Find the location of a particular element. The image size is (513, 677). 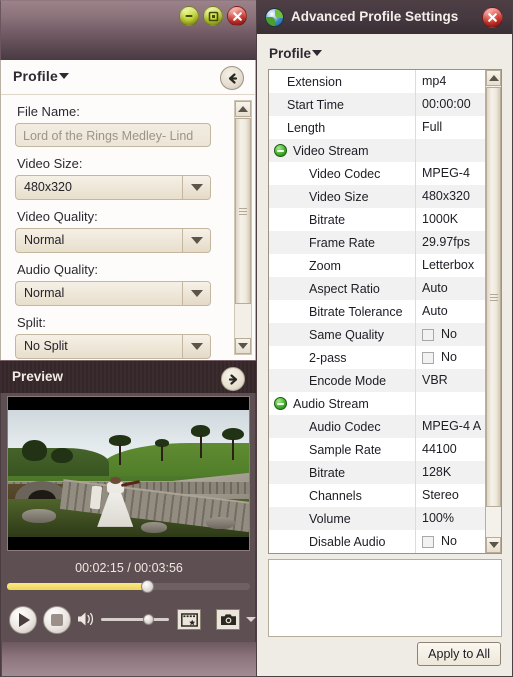

playback-controls is located at coordinates (128, 619).